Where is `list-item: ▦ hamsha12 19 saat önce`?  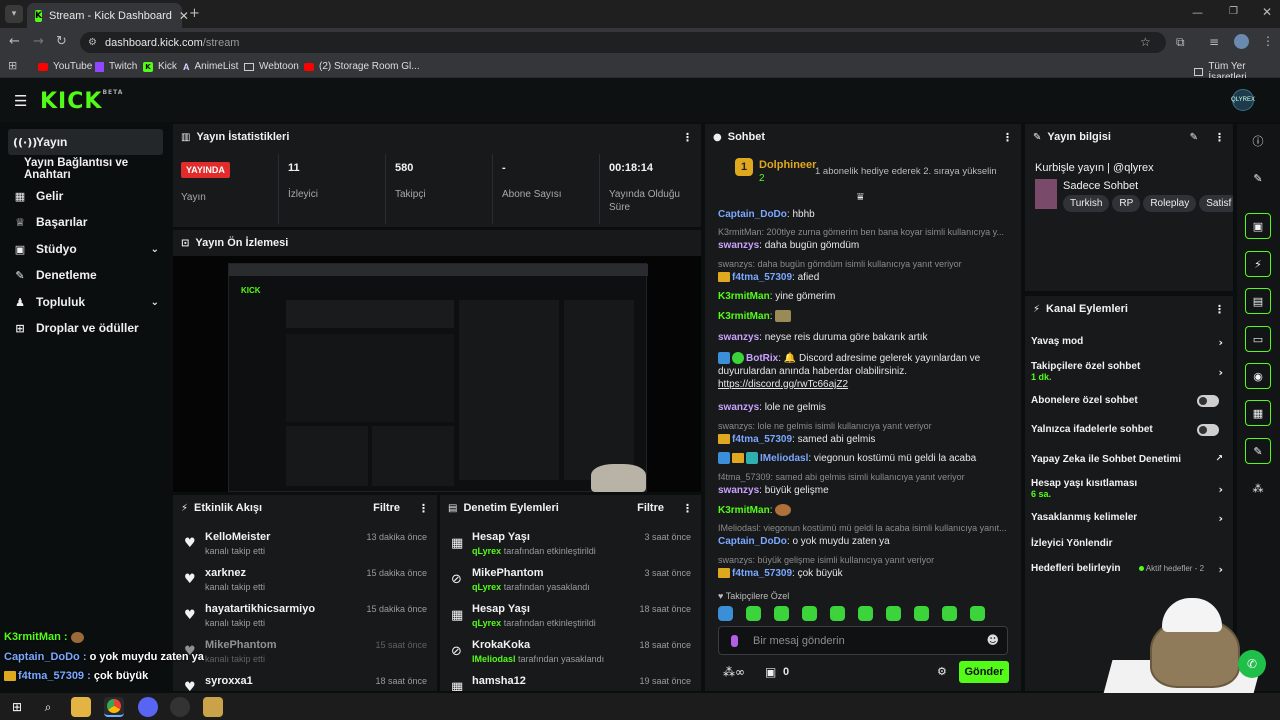 list-item: ▦ hamsha12 19 saat önce is located at coordinates (570, 681).